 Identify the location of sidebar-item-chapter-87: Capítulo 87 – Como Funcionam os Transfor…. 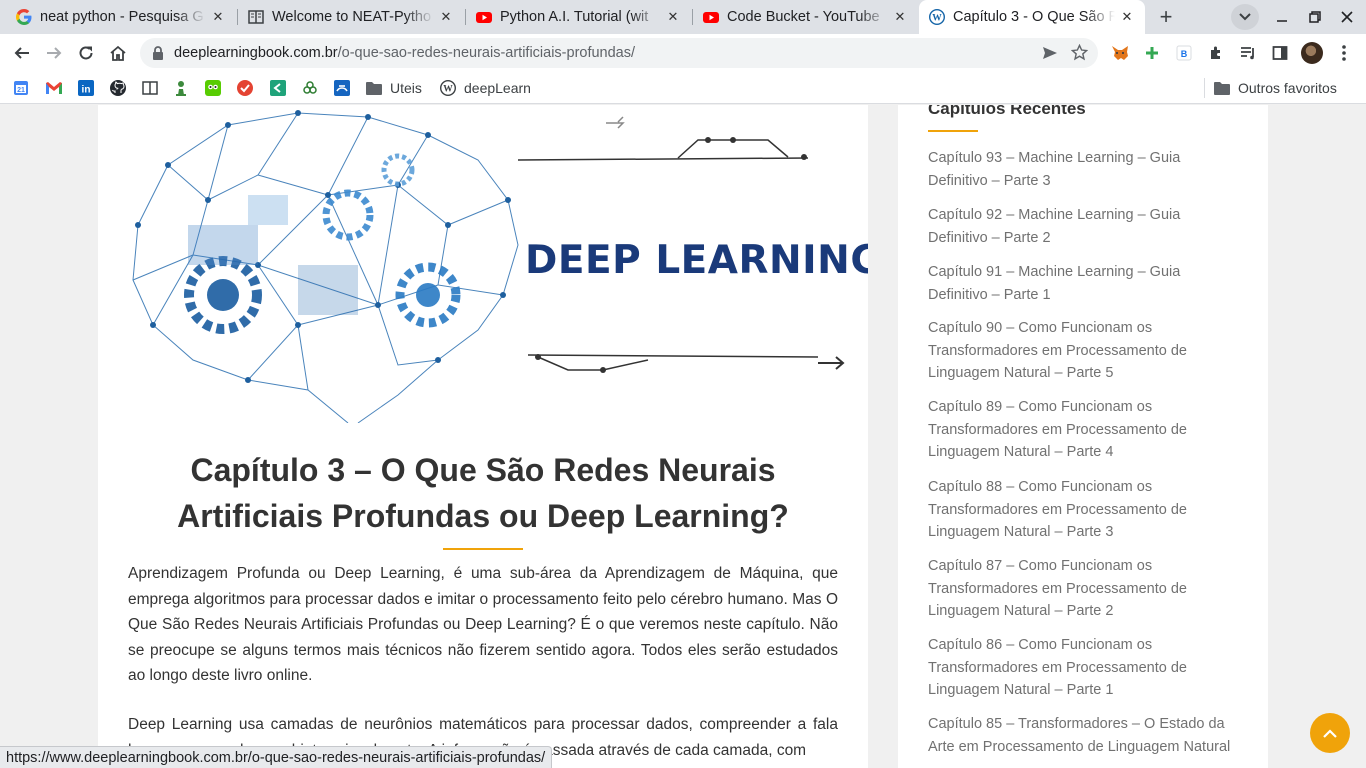
(1084, 589).